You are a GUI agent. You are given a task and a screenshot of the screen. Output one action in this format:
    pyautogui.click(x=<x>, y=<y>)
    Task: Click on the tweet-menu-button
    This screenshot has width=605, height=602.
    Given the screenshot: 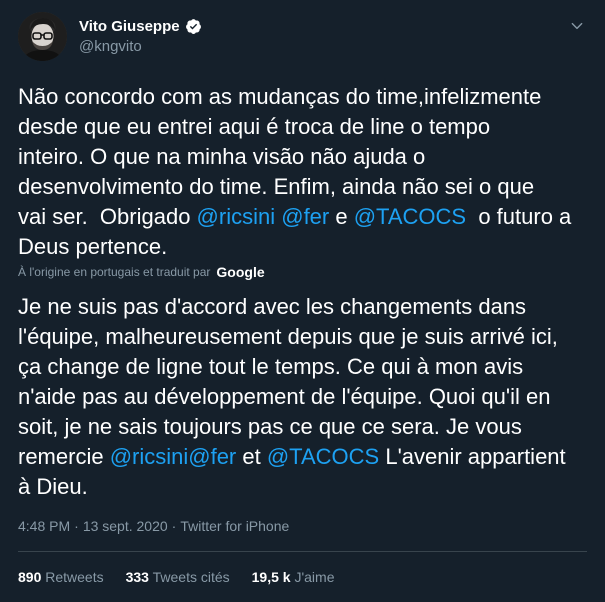 What is the action you would take?
    pyautogui.click(x=577, y=26)
    